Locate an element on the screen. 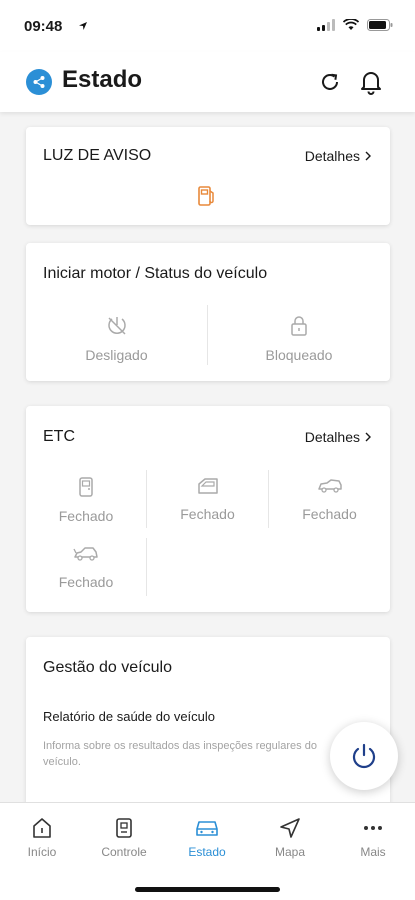  navigation-icon is located at coordinates (290, 828).